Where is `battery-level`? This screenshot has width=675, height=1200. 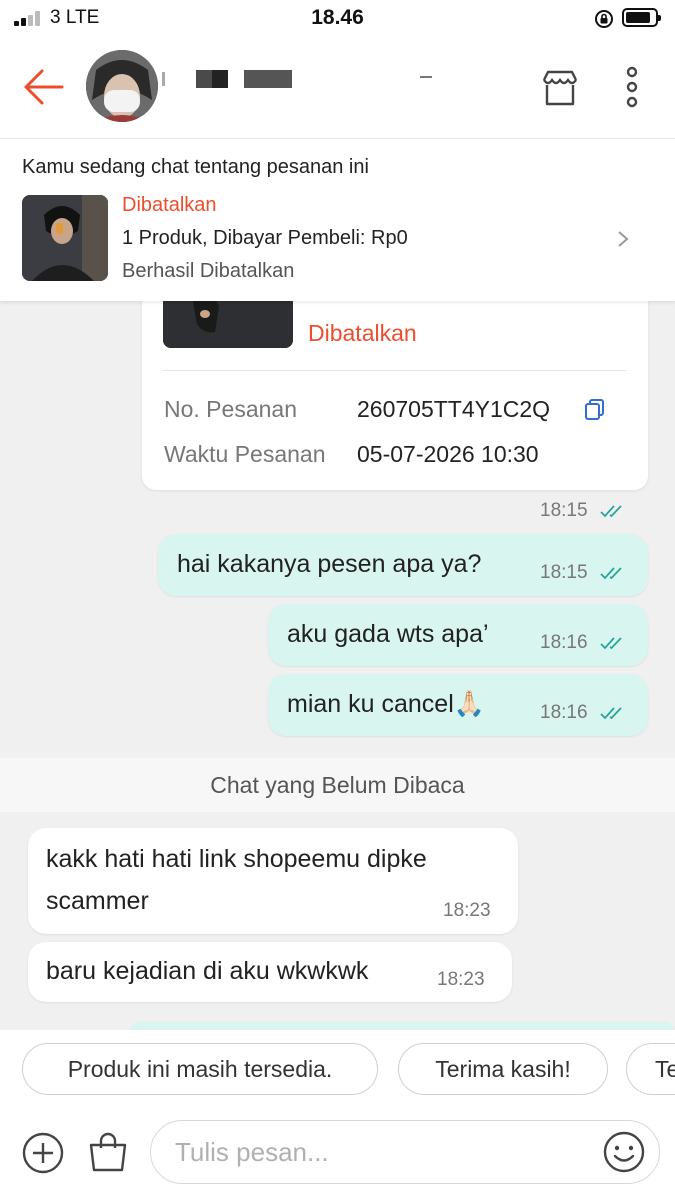 battery-level is located at coordinates (638, 17).